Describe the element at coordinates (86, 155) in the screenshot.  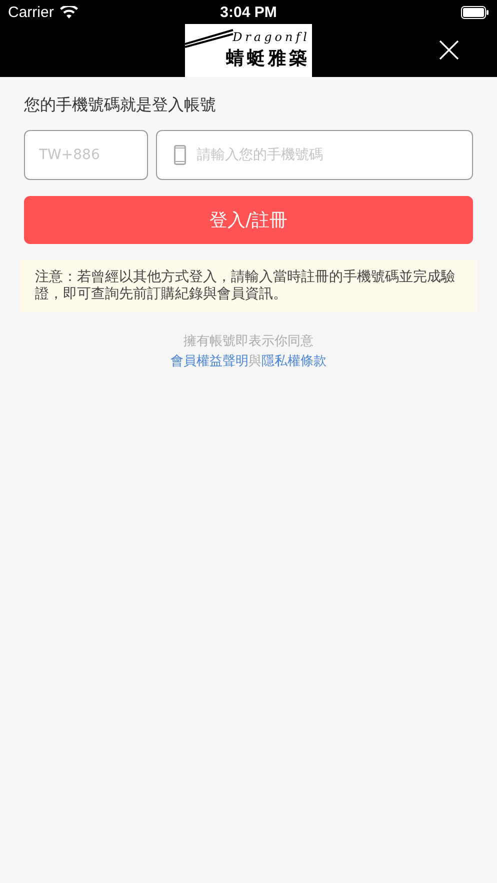
I see `country-code-field: TW+886` at that location.